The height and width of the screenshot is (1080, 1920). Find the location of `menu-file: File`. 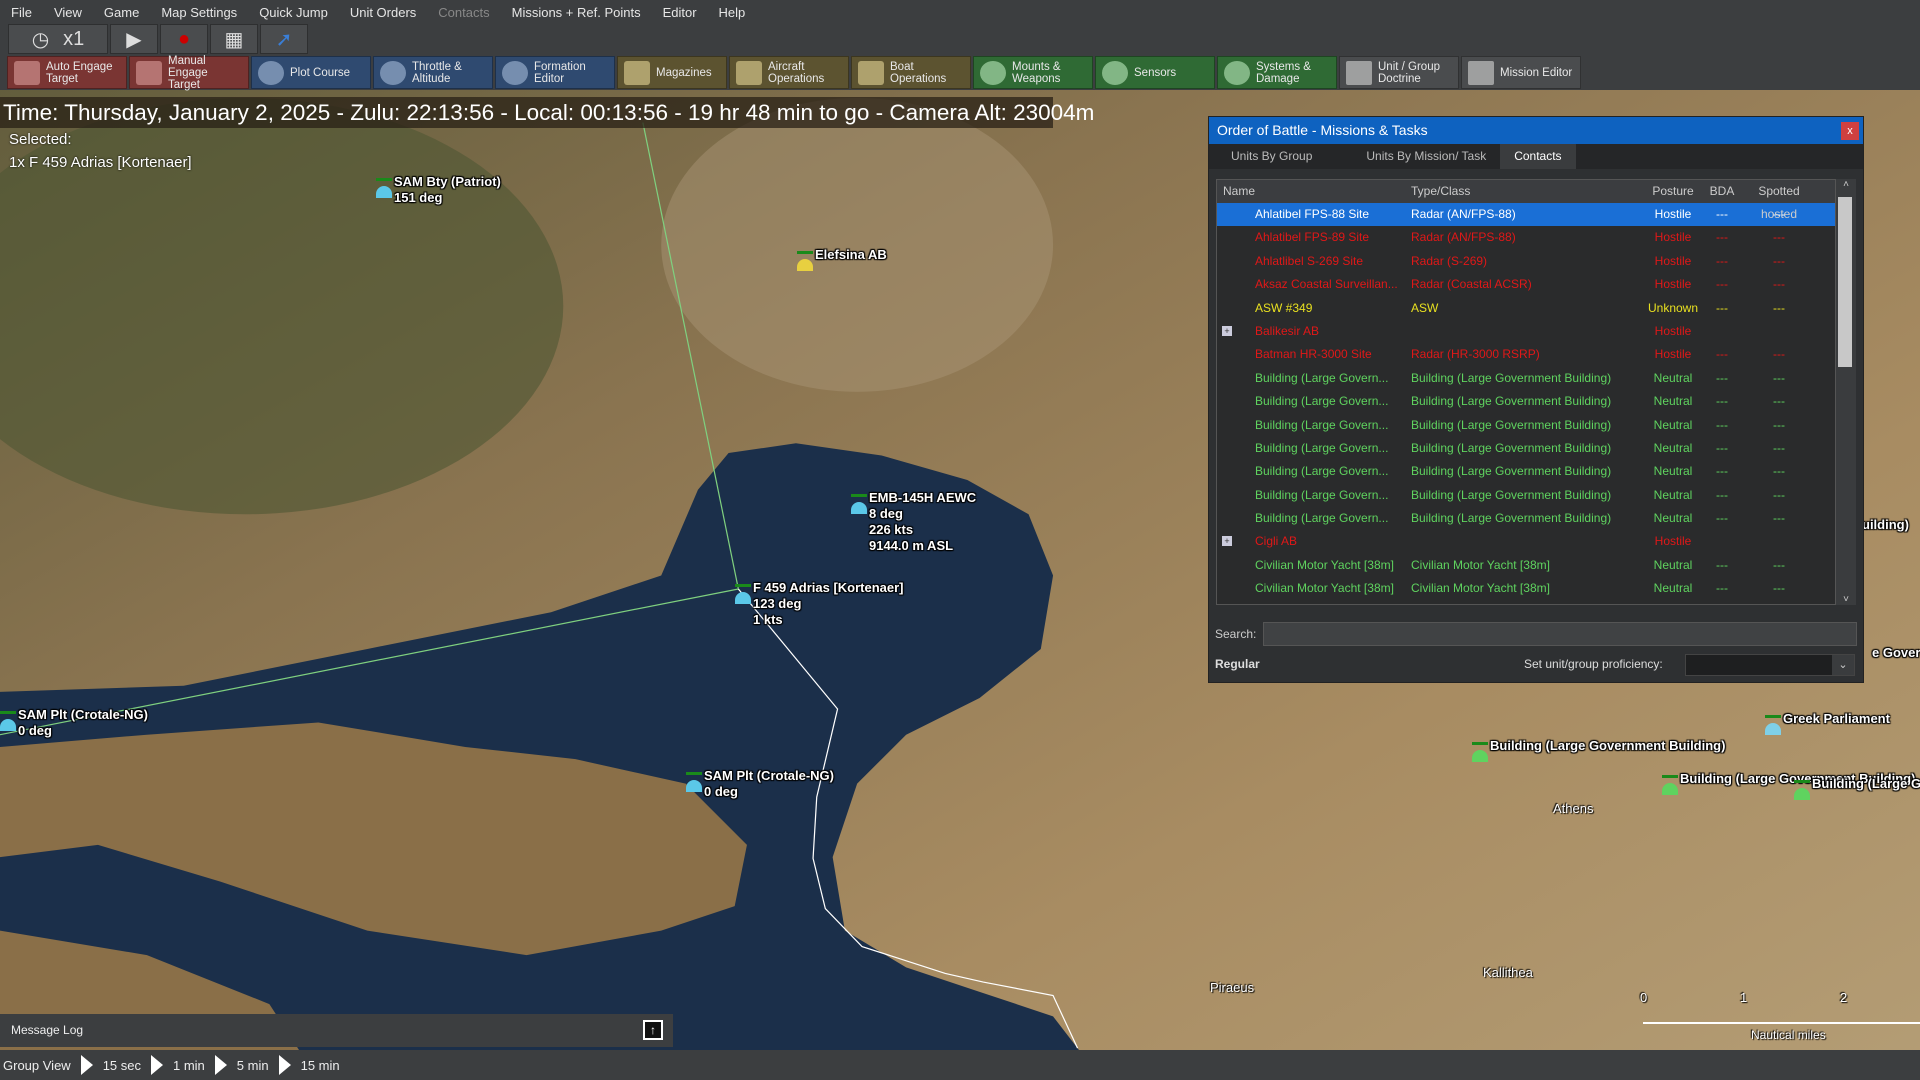

menu-file: File is located at coordinates (21, 12).